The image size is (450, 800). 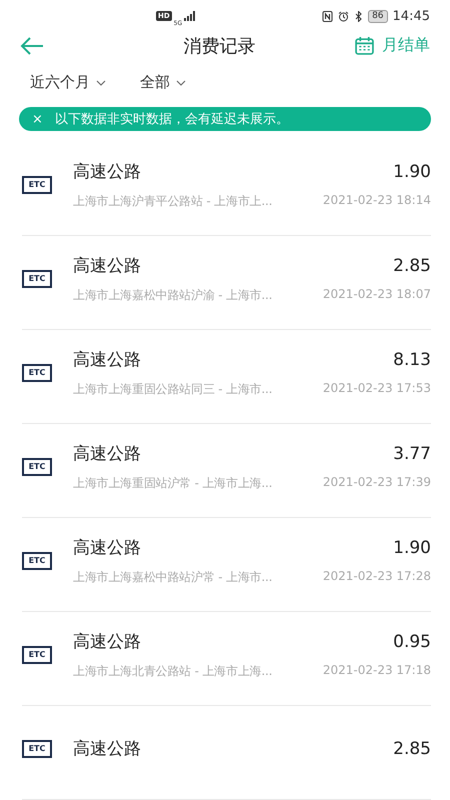 I want to click on record-time: 2021-02-23 17:39, so click(x=376, y=482).